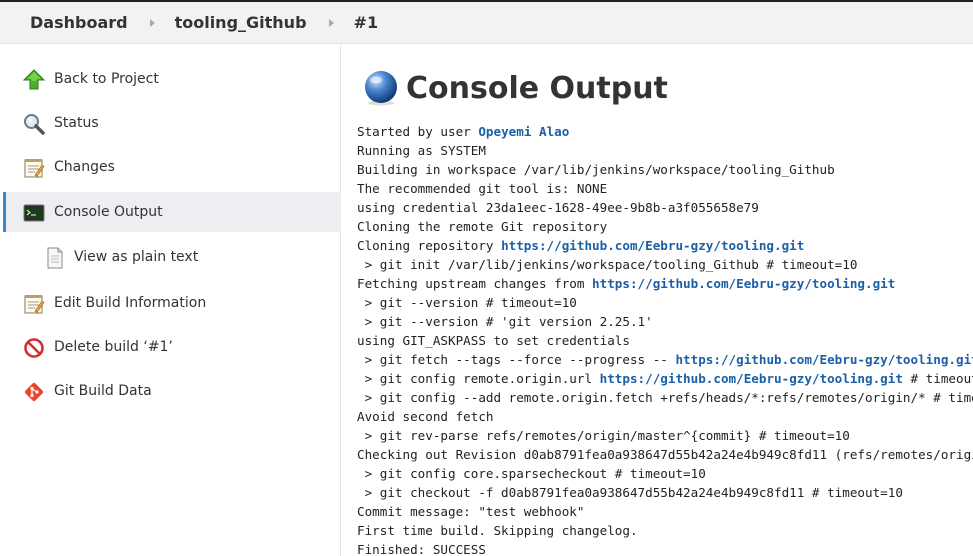 The height and width of the screenshot is (556, 973). Describe the element at coordinates (475, 283) in the screenshot. I see `console-text: Fetching upstream changes from` at that location.